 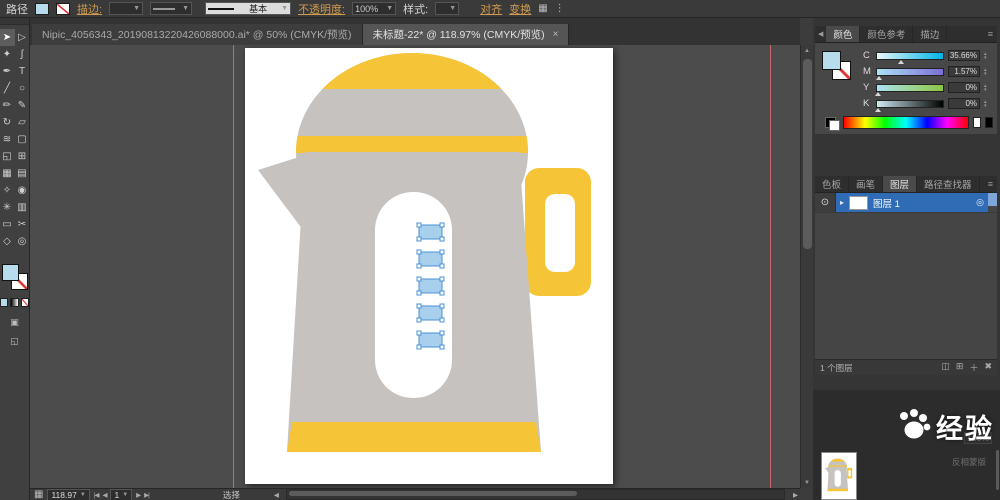 I want to click on magic-wand-tool: ✦, so click(x=7, y=54).